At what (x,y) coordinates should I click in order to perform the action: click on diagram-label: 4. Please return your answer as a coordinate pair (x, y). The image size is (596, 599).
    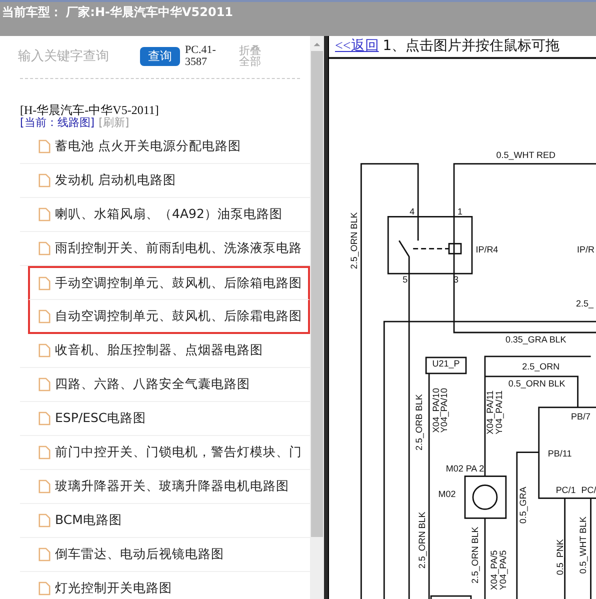
    Looking at the image, I should click on (412, 211).